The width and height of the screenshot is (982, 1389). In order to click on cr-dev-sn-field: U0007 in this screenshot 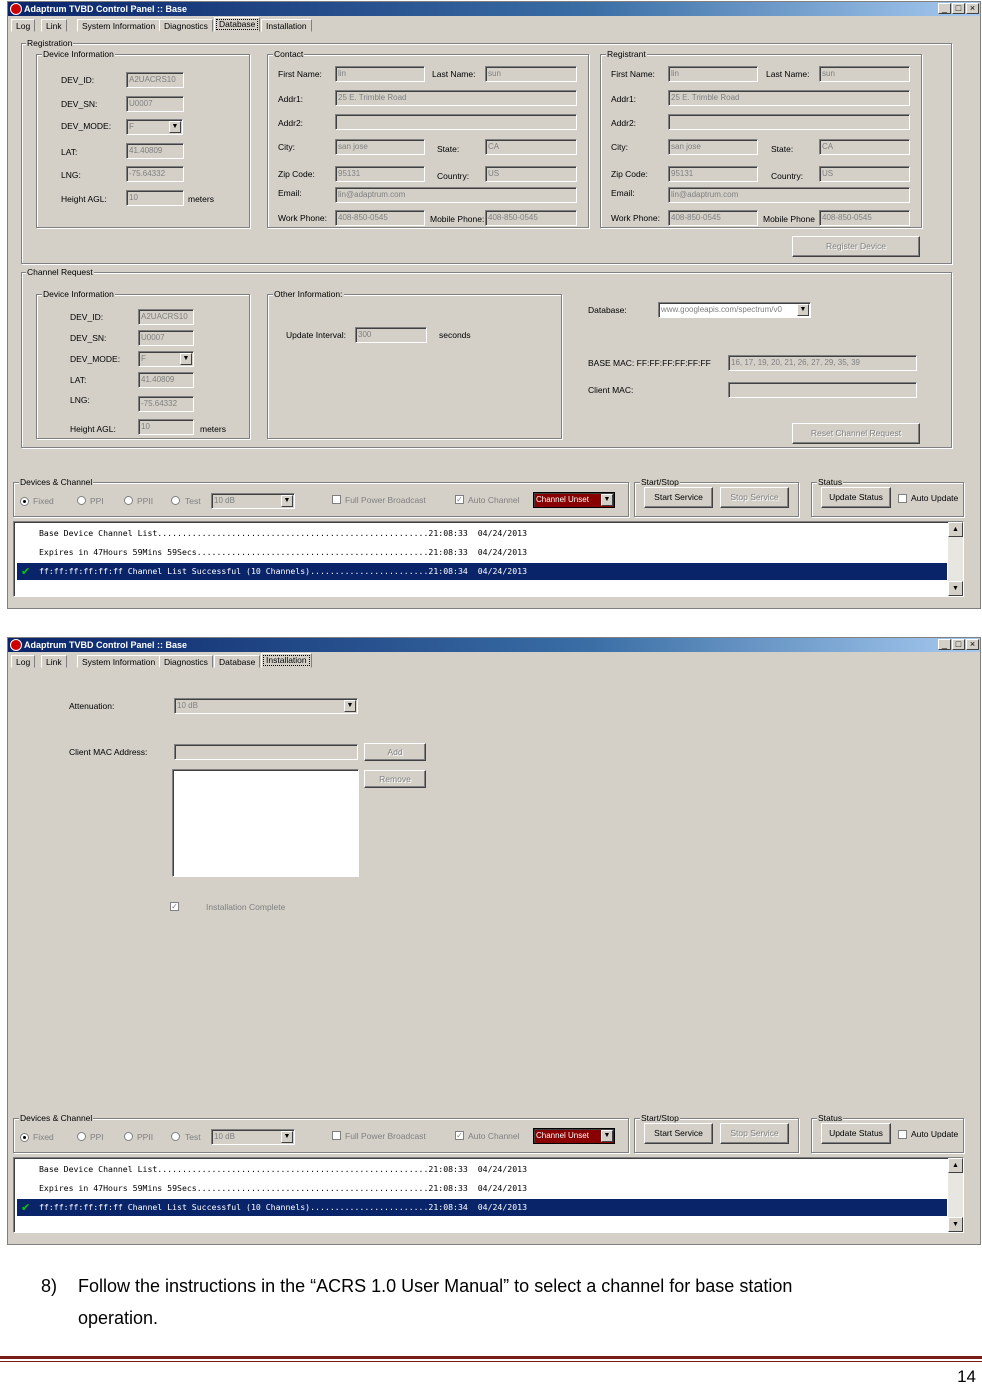, I will do `click(166, 338)`.